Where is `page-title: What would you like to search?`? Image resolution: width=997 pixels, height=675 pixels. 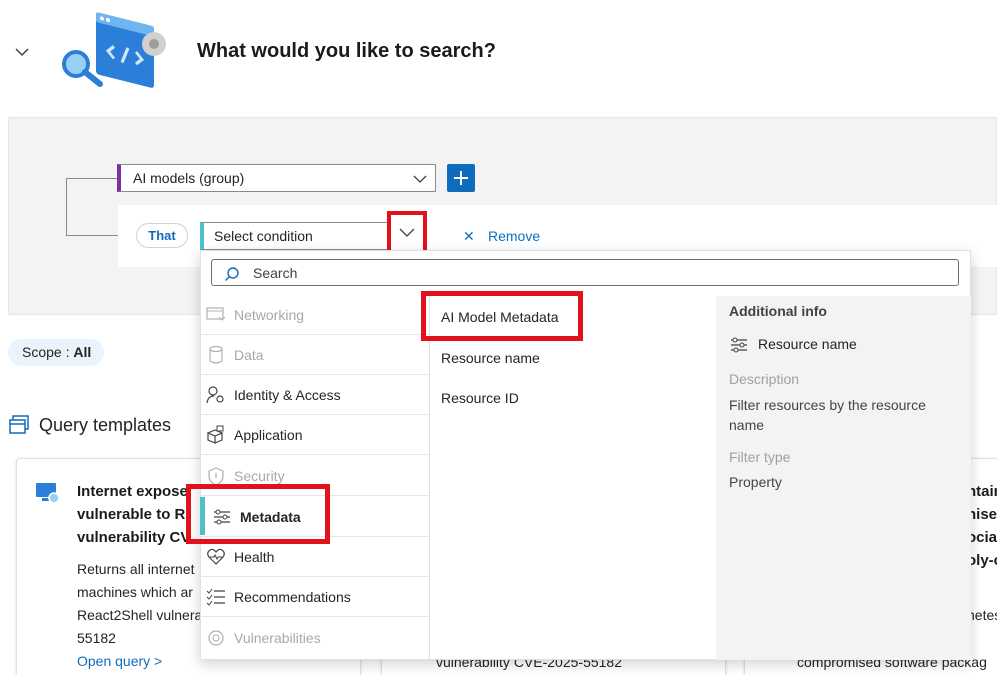
page-title: What would you like to search? is located at coordinates (346, 51).